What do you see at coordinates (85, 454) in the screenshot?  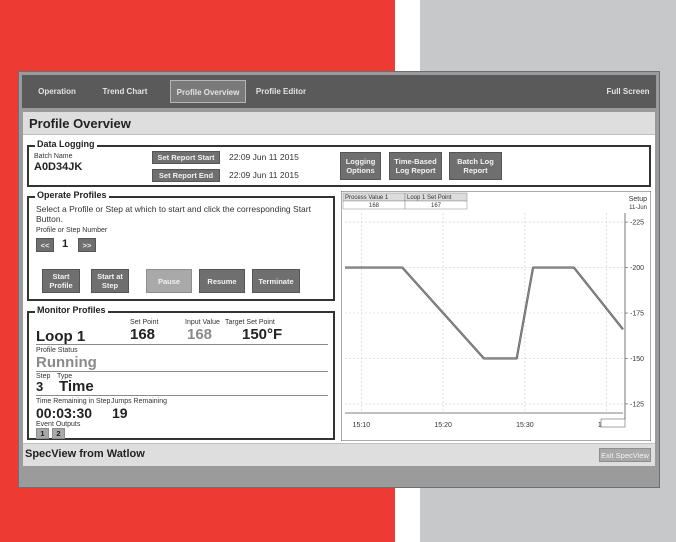 I see `footer-title: SpecView from Watlow` at bounding box center [85, 454].